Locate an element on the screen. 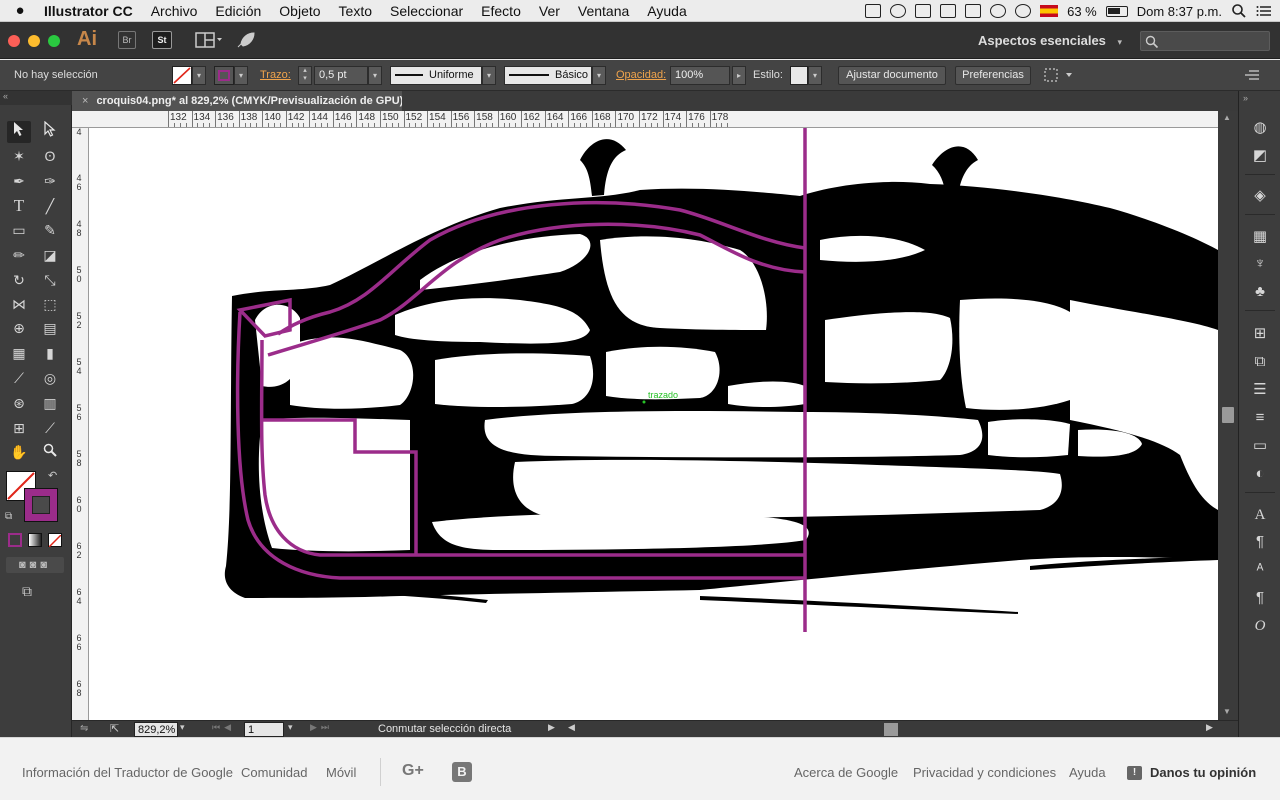 This screenshot has width=1280, height=800. stock-button: St is located at coordinates (162, 40).